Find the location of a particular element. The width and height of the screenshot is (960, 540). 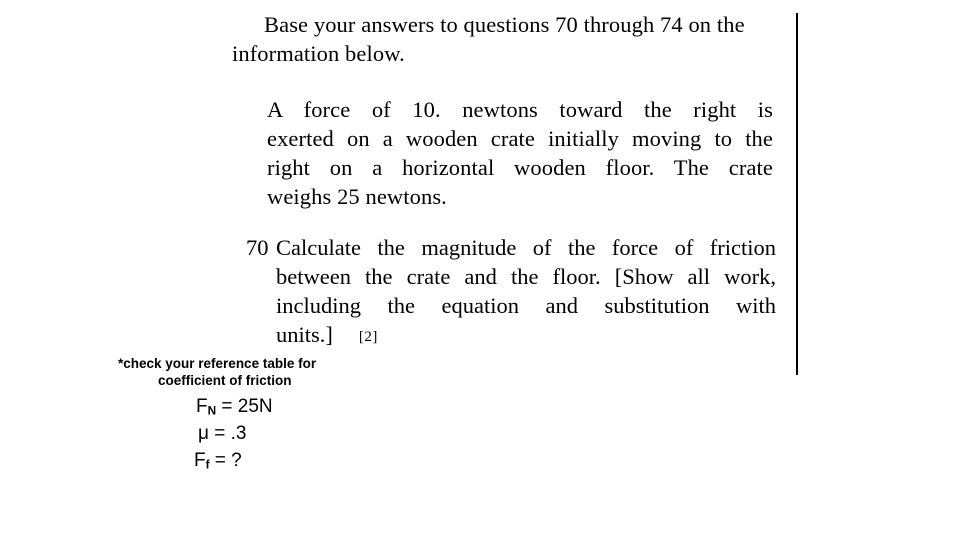

question-credit: [2] is located at coordinates (368, 337).